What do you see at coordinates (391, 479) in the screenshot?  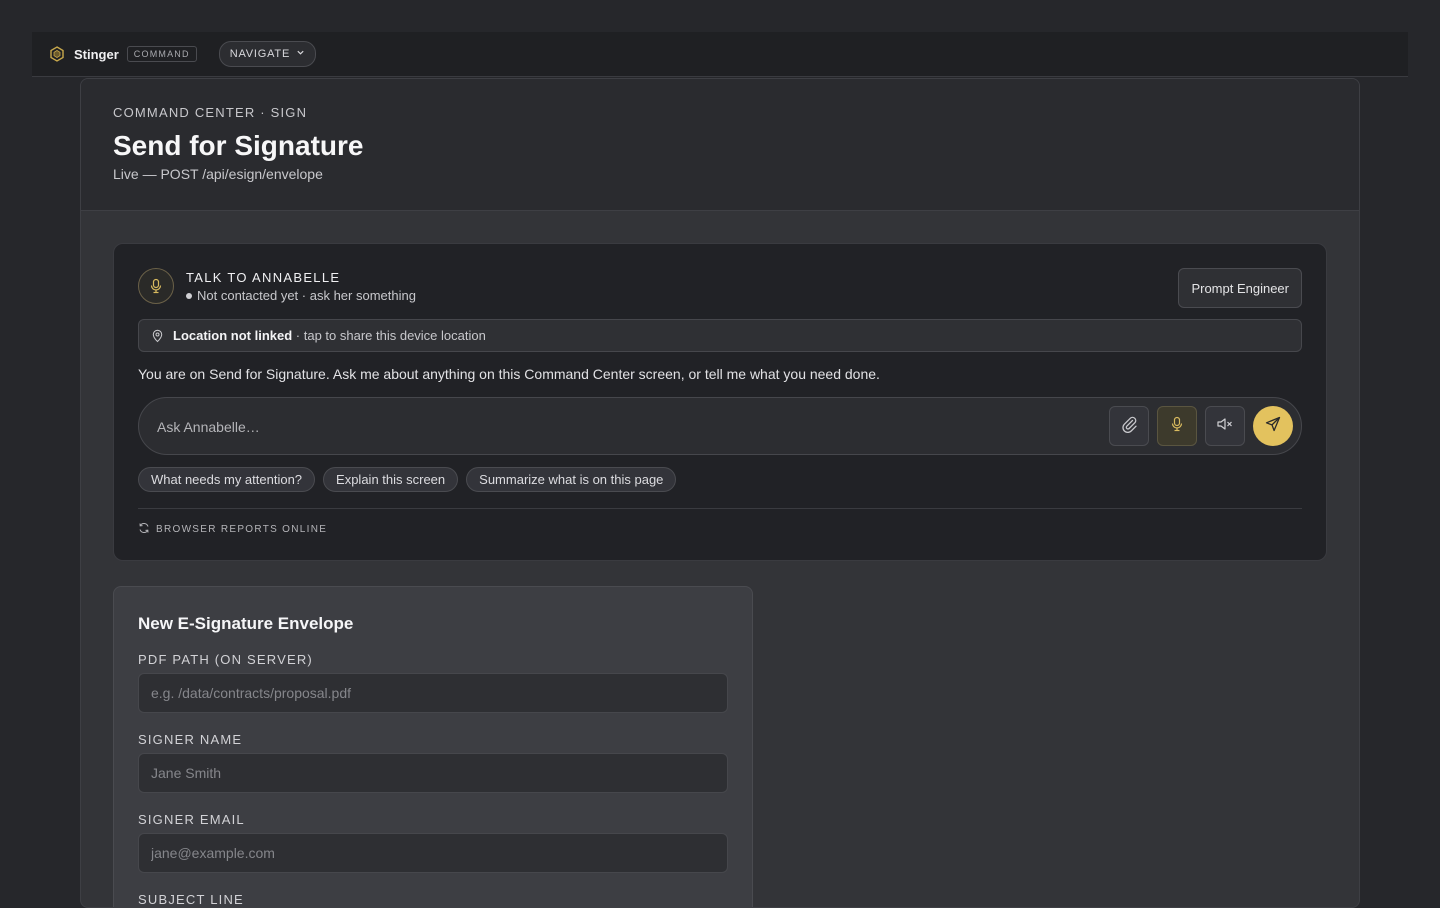 I see `suggestion-chip: Explain this screen` at bounding box center [391, 479].